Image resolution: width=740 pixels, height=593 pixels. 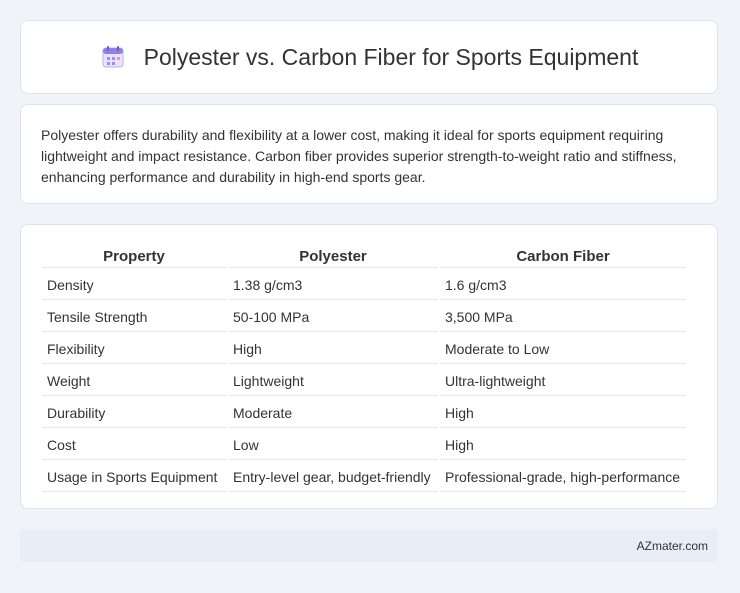 I want to click on table-cell: Entry-level gear, budget-friendly, so click(x=333, y=477).